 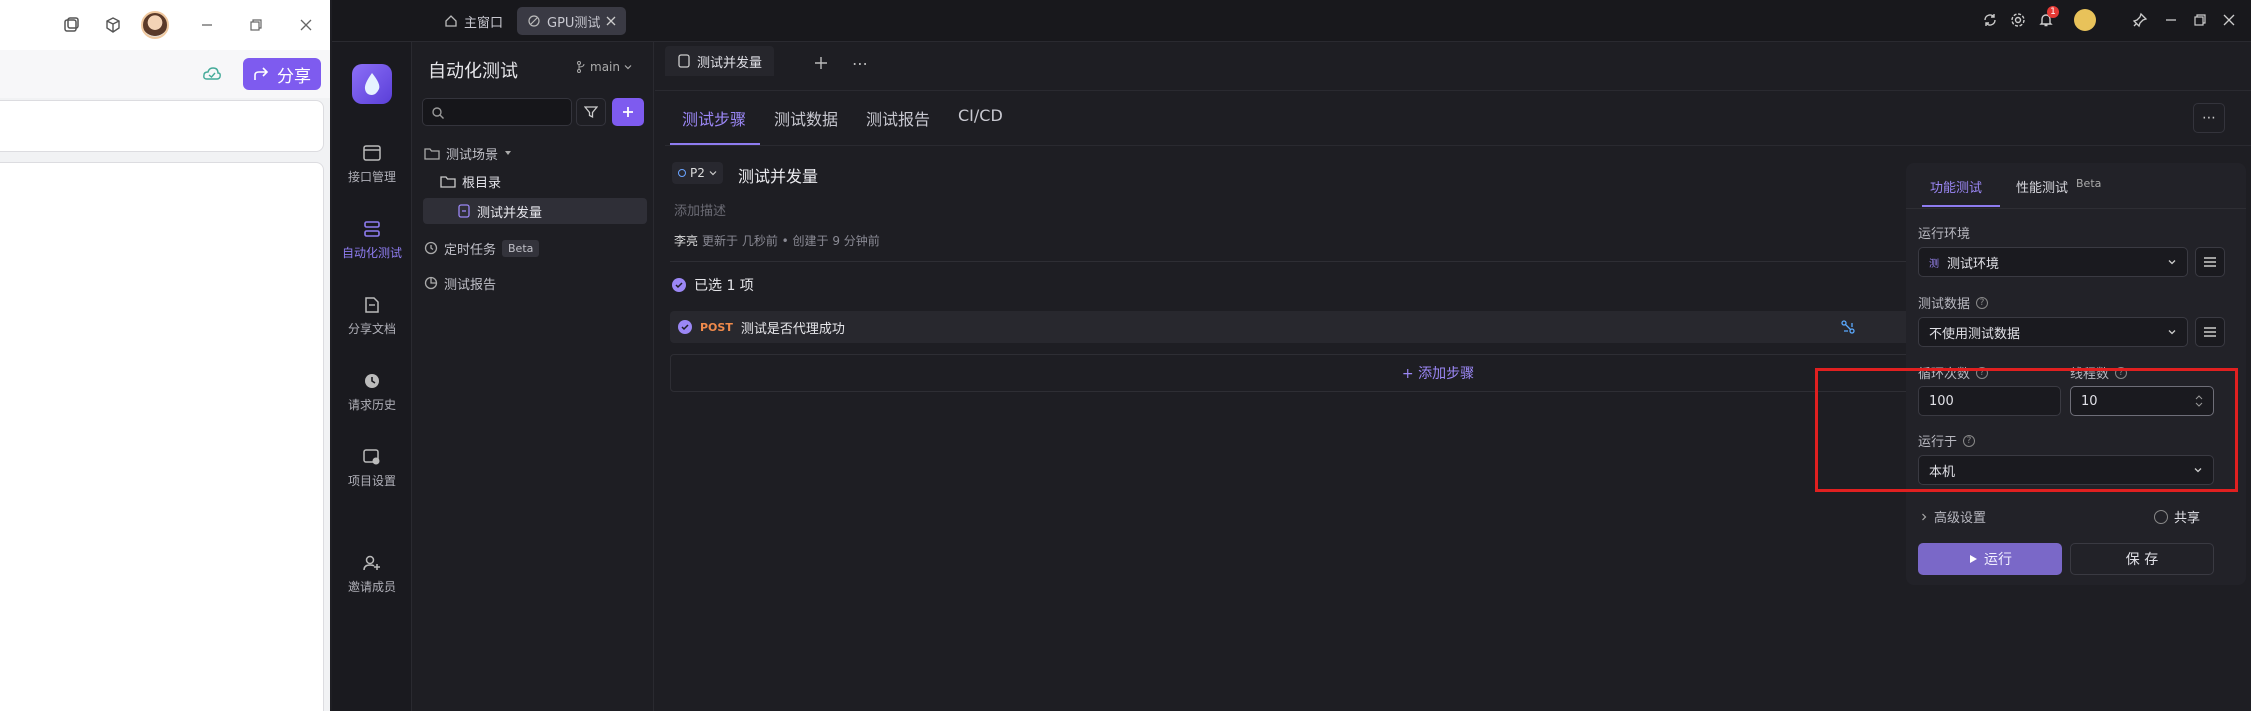 I want to click on sidebar-item-automation: 自动化测试, so click(x=372, y=240).